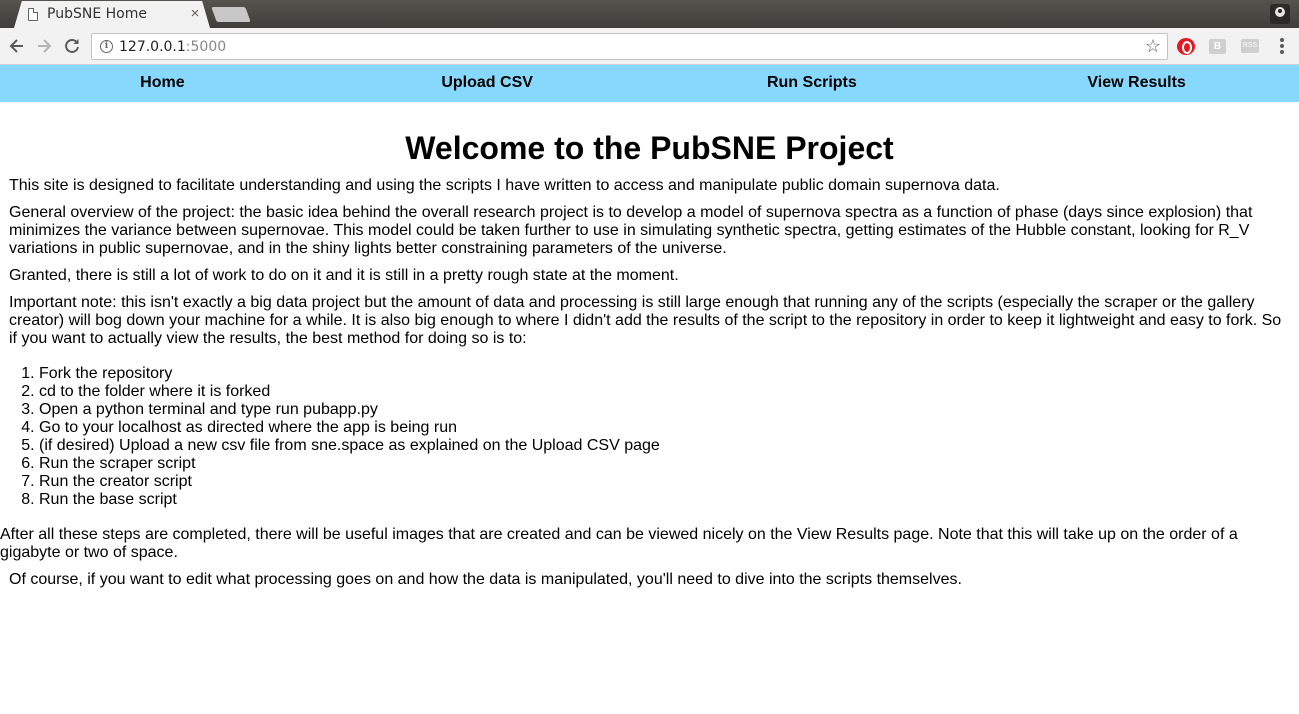  Describe the element at coordinates (649, 148) in the screenshot. I see `page-title: Welcome to the PubSNE Project` at that location.